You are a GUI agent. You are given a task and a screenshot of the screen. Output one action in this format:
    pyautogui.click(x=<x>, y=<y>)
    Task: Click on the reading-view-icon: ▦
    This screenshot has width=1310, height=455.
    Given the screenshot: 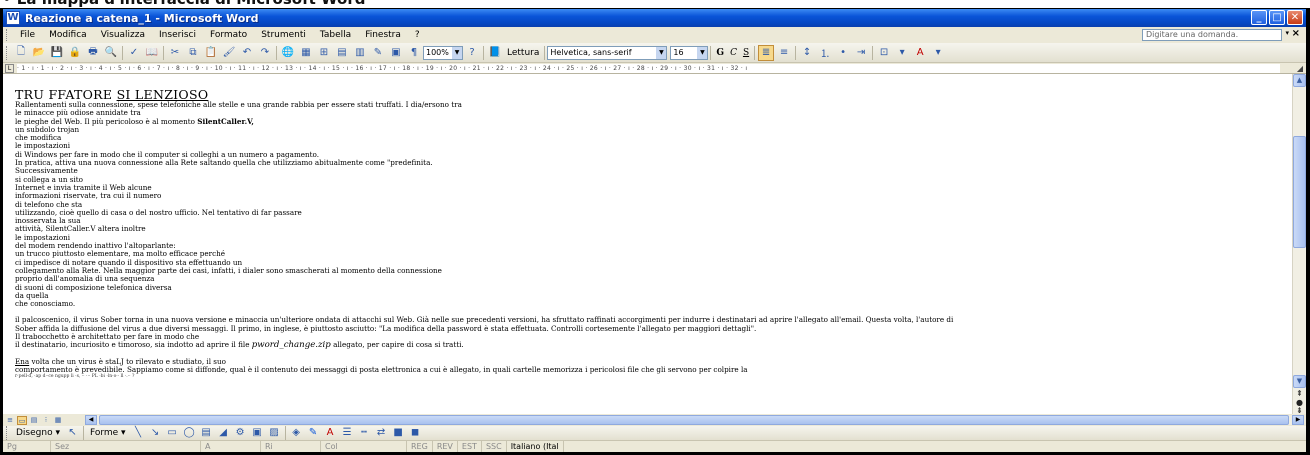 What is the action you would take?
    pyautogui.click(x=58, y=420)
    